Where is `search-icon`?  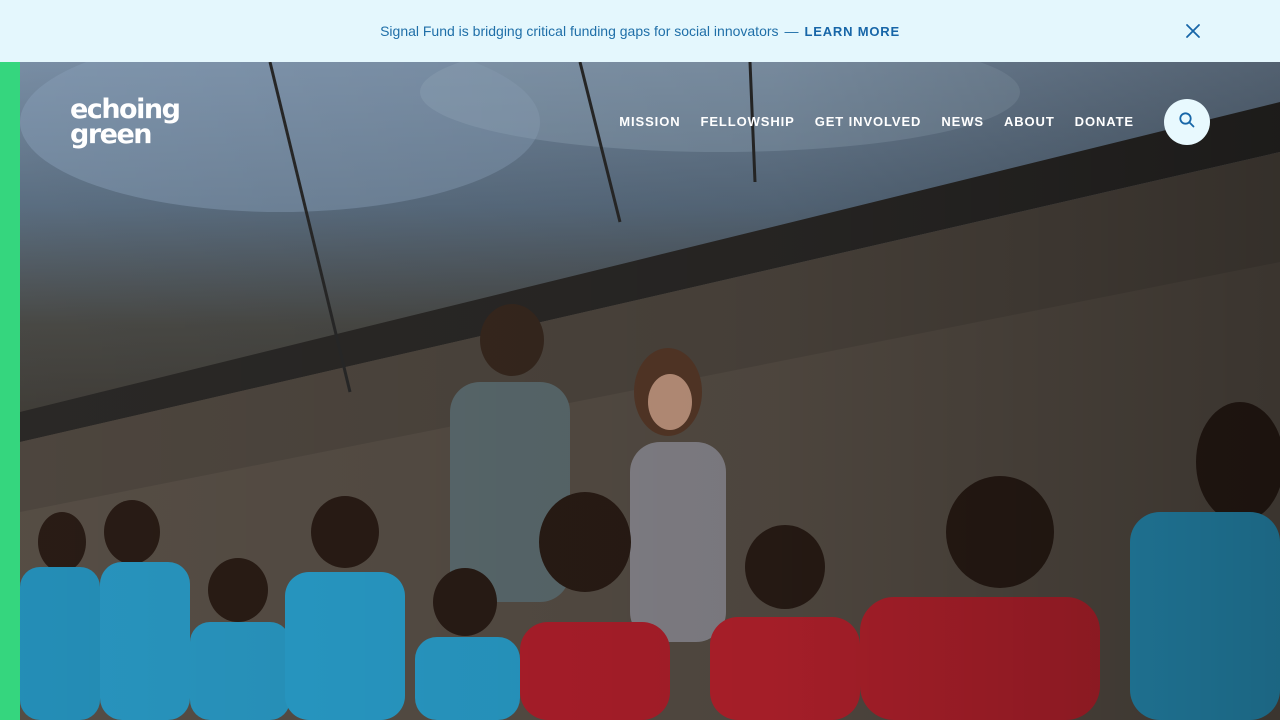
search-icon is located at coordinates (1187, 122).